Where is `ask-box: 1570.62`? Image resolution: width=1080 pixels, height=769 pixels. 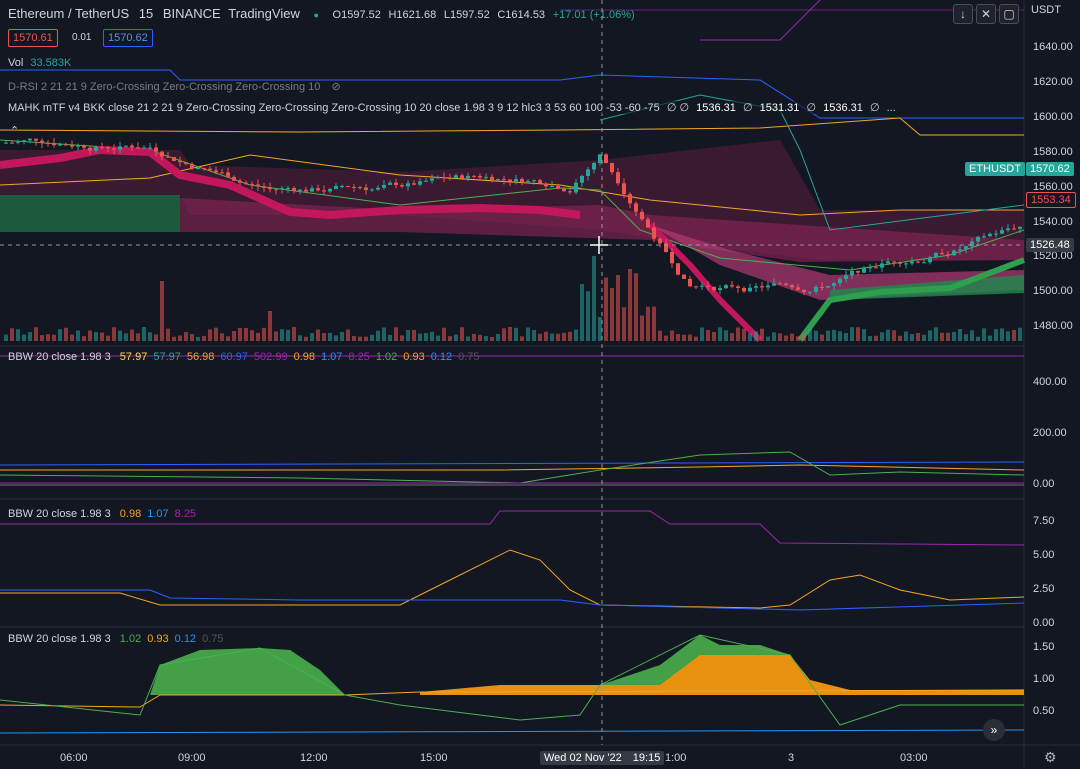 ask-box: 1570.62 is located at coordinates (128, 38).